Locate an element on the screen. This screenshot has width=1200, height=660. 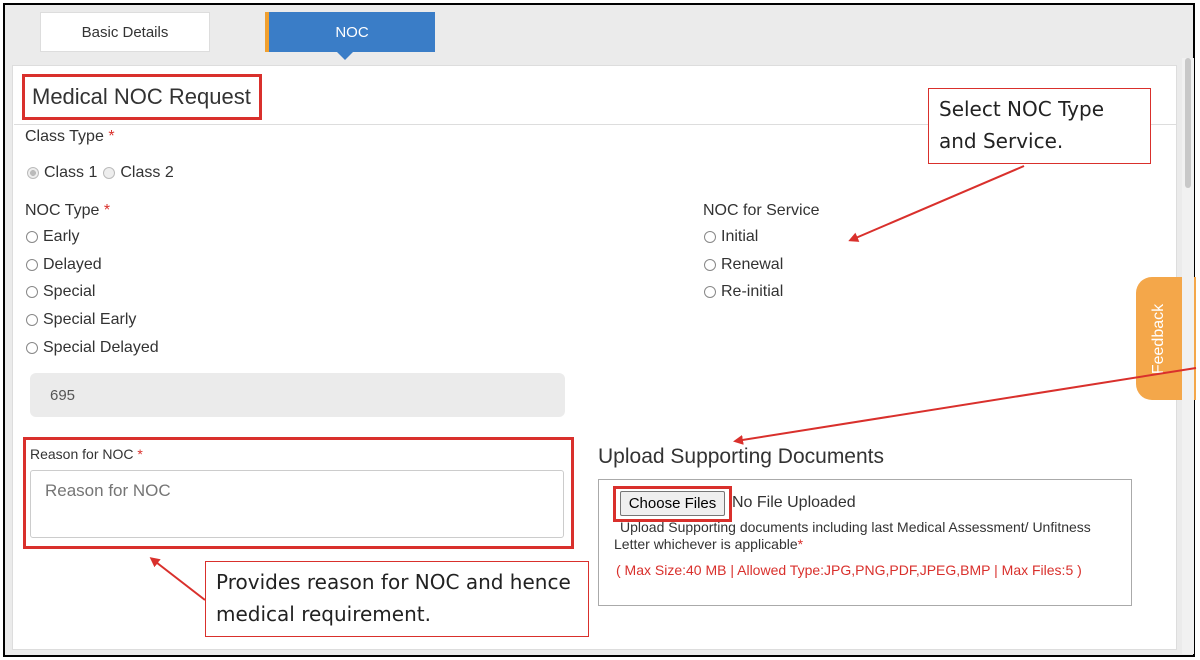
class-1-radio is located at coordinates (33, 173).